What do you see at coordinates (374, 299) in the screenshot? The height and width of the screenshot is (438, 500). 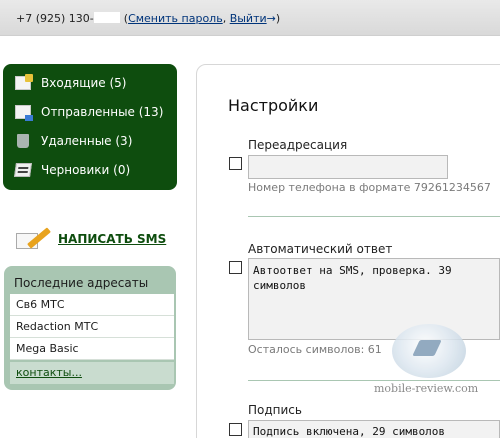 I see `autoreply-textarea: Автоответ на SMS, проверка. 39 символов` at bounding box center [374, 299].